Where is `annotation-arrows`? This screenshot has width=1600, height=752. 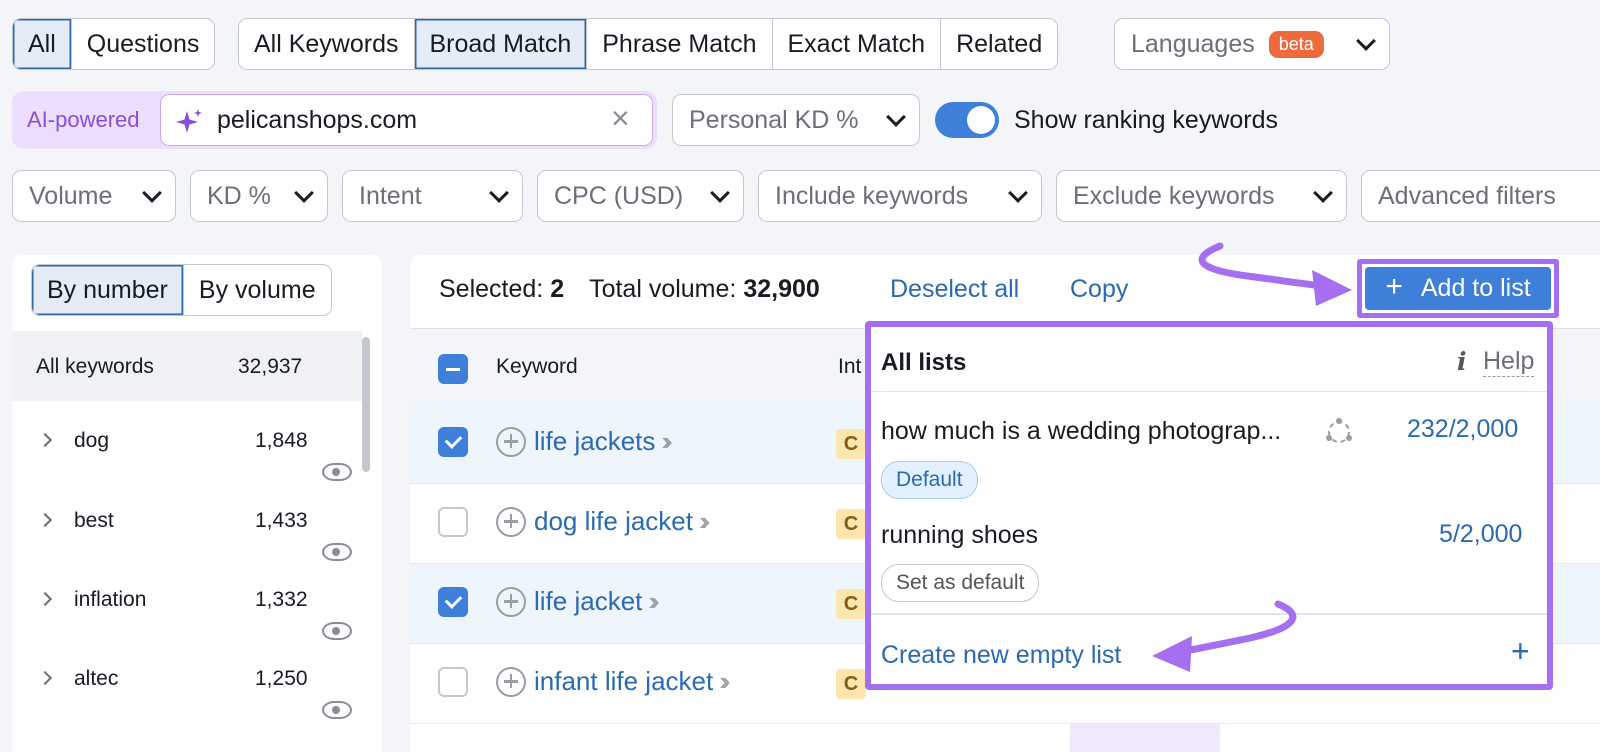
annotation-arrows is located at coordinates (1252, 457).